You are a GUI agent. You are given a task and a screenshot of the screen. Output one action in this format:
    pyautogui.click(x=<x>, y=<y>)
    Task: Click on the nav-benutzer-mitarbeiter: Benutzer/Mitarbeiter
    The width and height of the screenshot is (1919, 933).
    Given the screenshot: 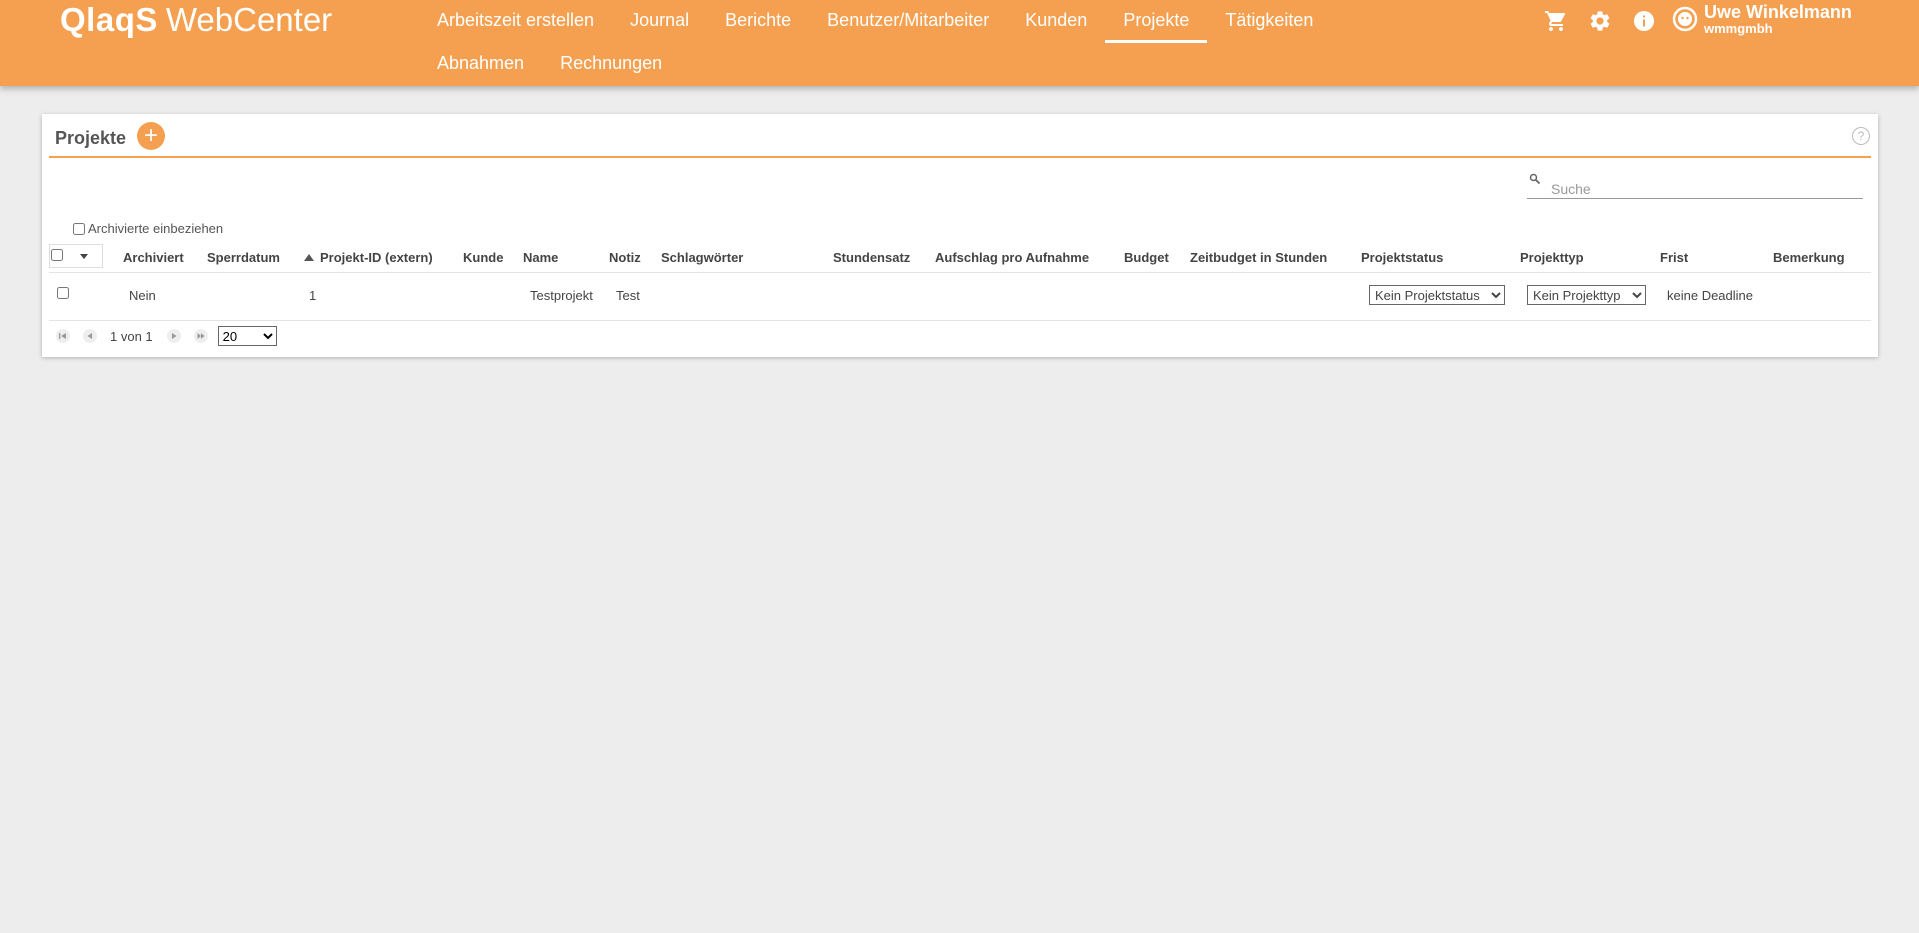 What is the action you would take?
    pyautogui.click(x=908, y=21)
    